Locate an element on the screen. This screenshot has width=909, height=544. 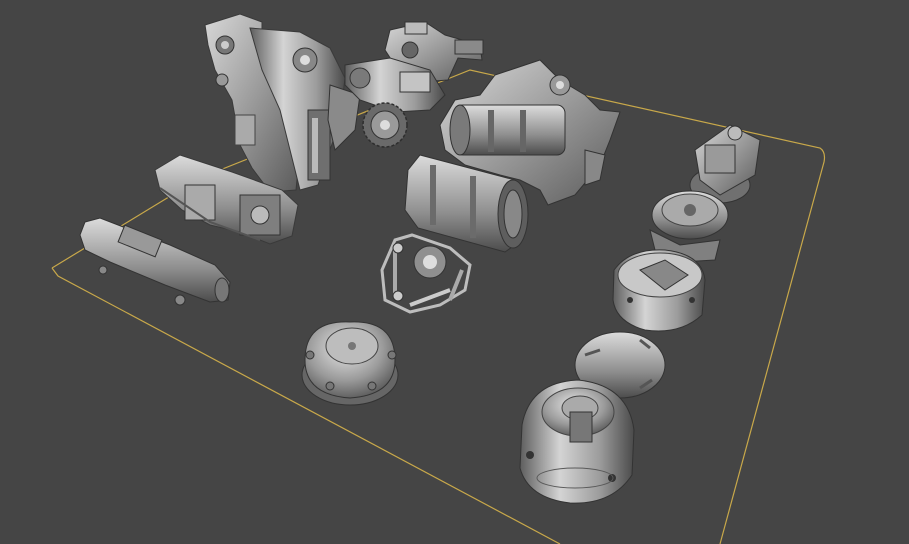
rotary-stack-top is located at coordinates (725, 164).